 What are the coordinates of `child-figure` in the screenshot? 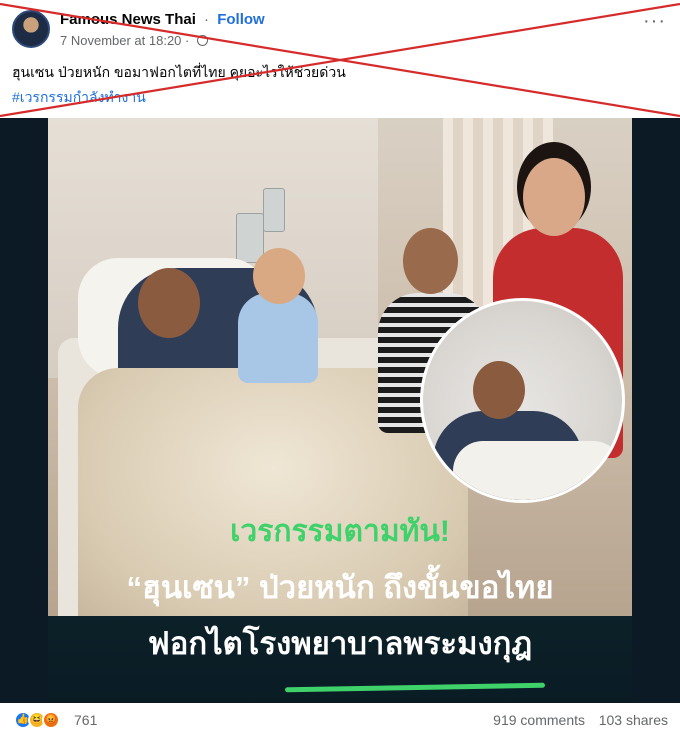 It's located at (278, 338).